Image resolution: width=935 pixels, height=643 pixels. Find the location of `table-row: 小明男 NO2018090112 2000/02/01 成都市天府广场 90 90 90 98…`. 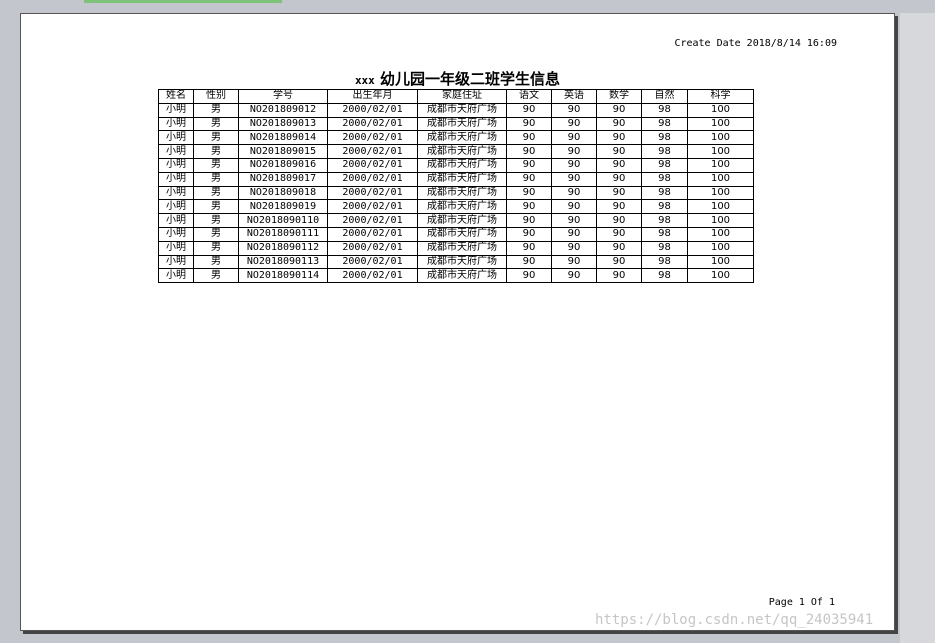

table-row: 小明男 NO2018090112 2000/02/01 成都市天府广场 90 90 90 98… is located at coordinates (456, 248).